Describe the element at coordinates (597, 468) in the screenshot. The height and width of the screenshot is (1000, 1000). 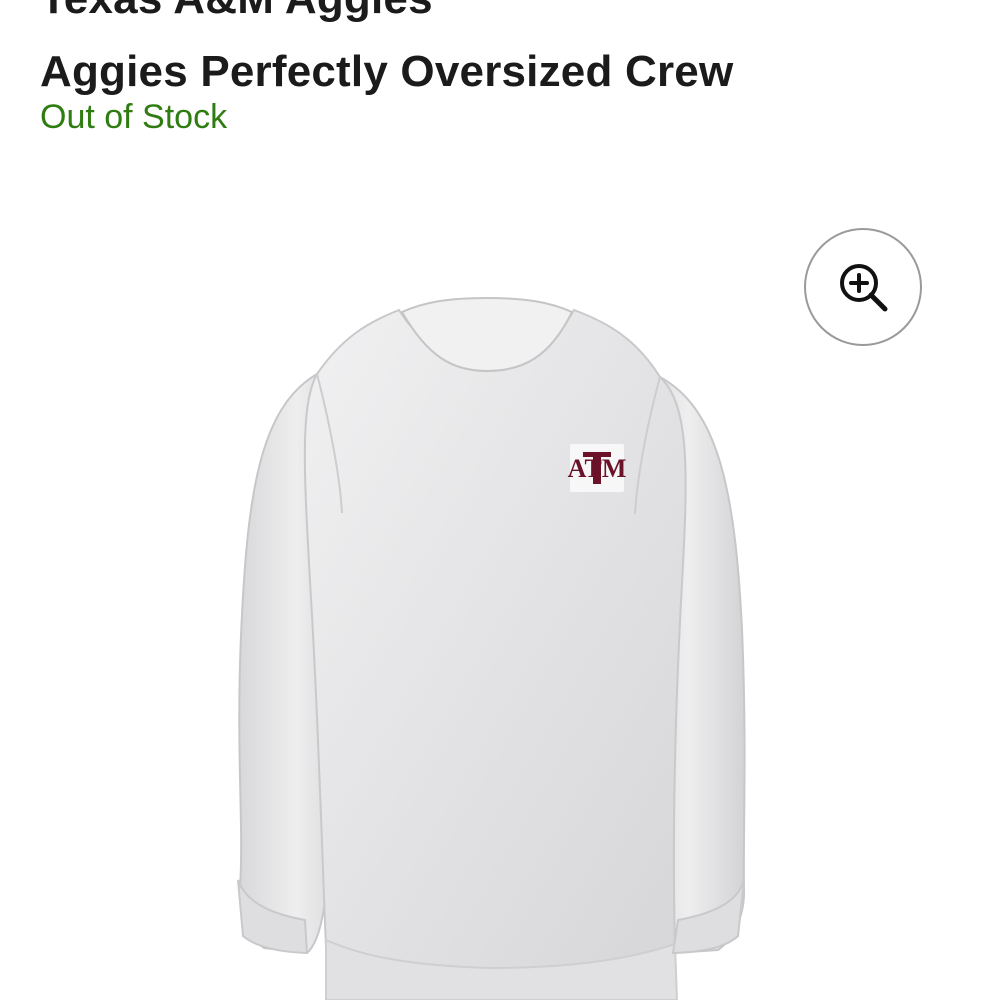
I see `atm-logo: ATM` at that location.